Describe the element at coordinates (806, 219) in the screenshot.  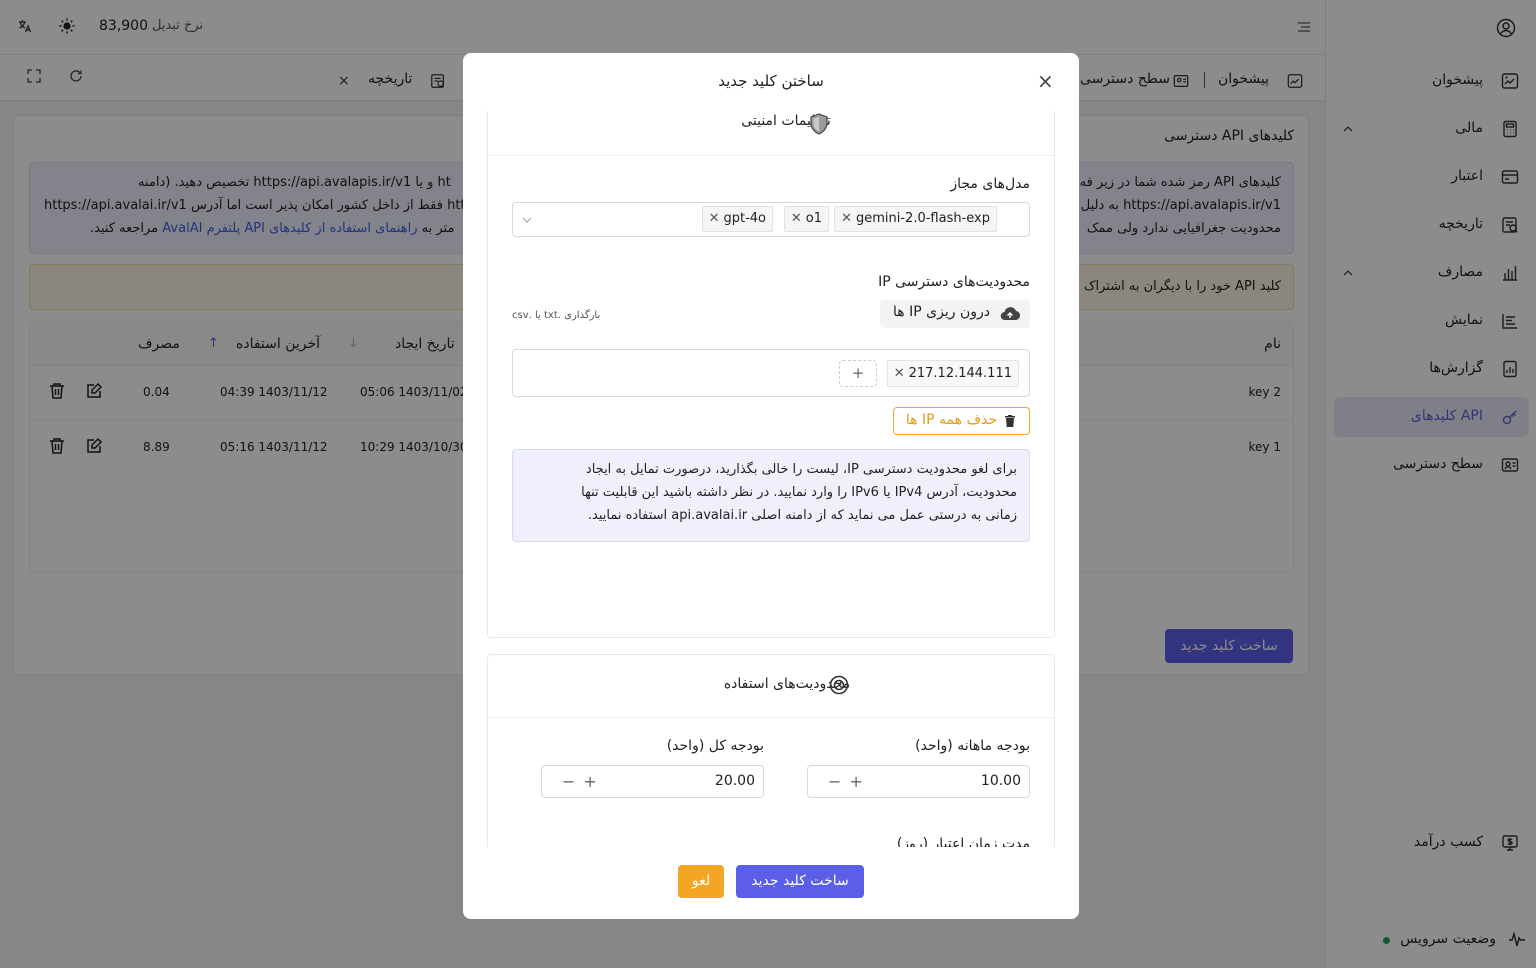
I see `model-tag: ✕ o1` at that location.